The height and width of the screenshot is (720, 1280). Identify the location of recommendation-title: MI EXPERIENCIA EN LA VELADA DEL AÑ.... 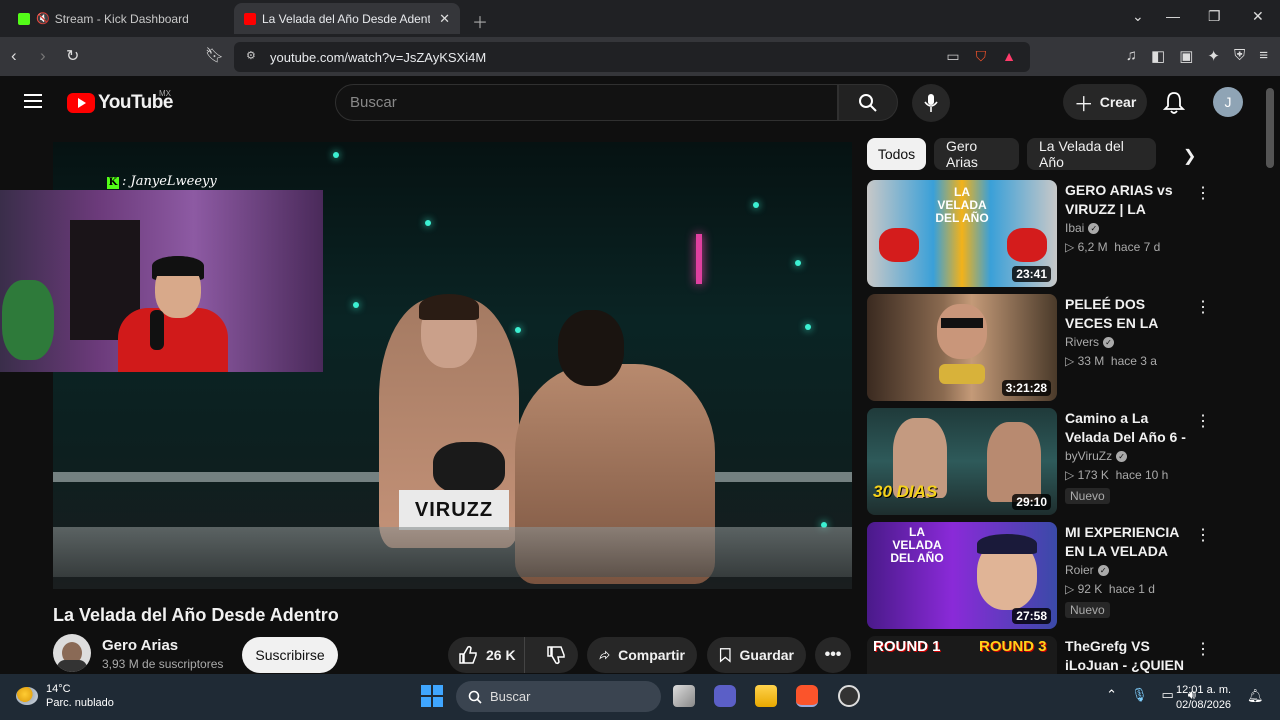
(1128, 542).